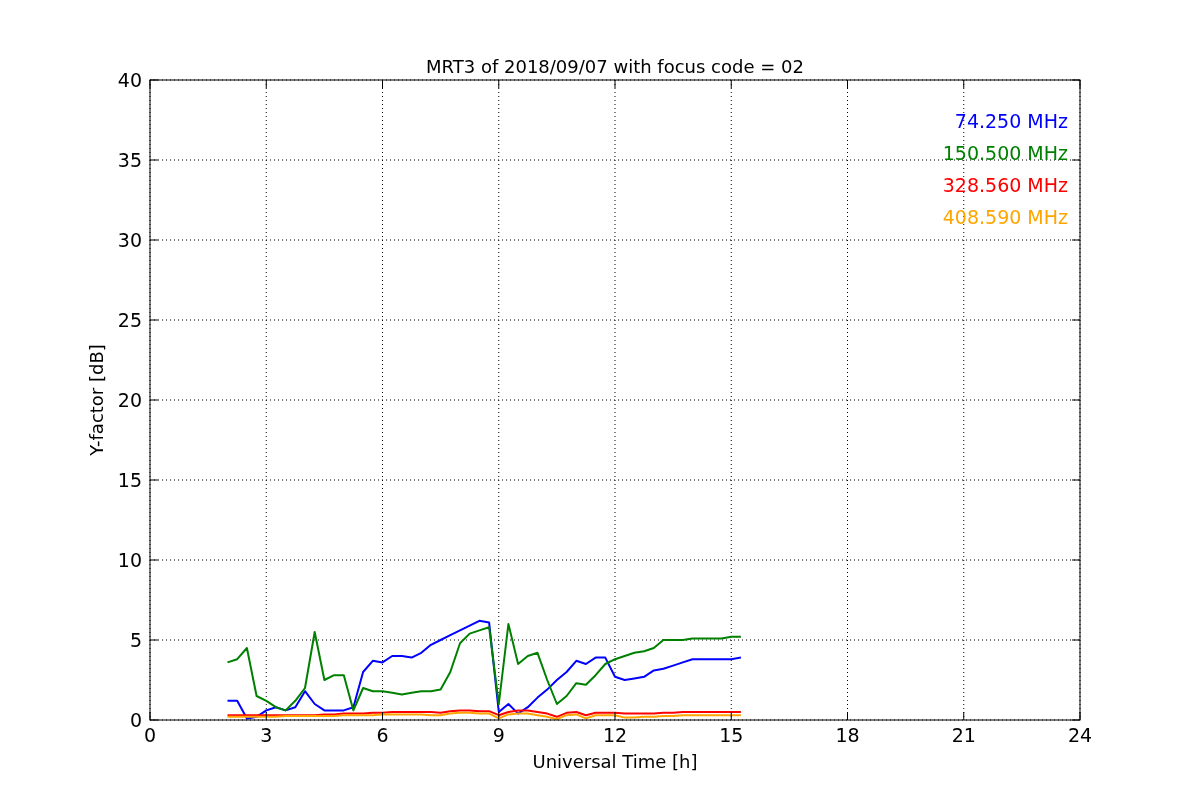 This screenshot has height=800, width=1200. What do you see at coordinates (129, 240) in the screenshot?
I see `tick-label: 30` at bounding box center [129, 240].